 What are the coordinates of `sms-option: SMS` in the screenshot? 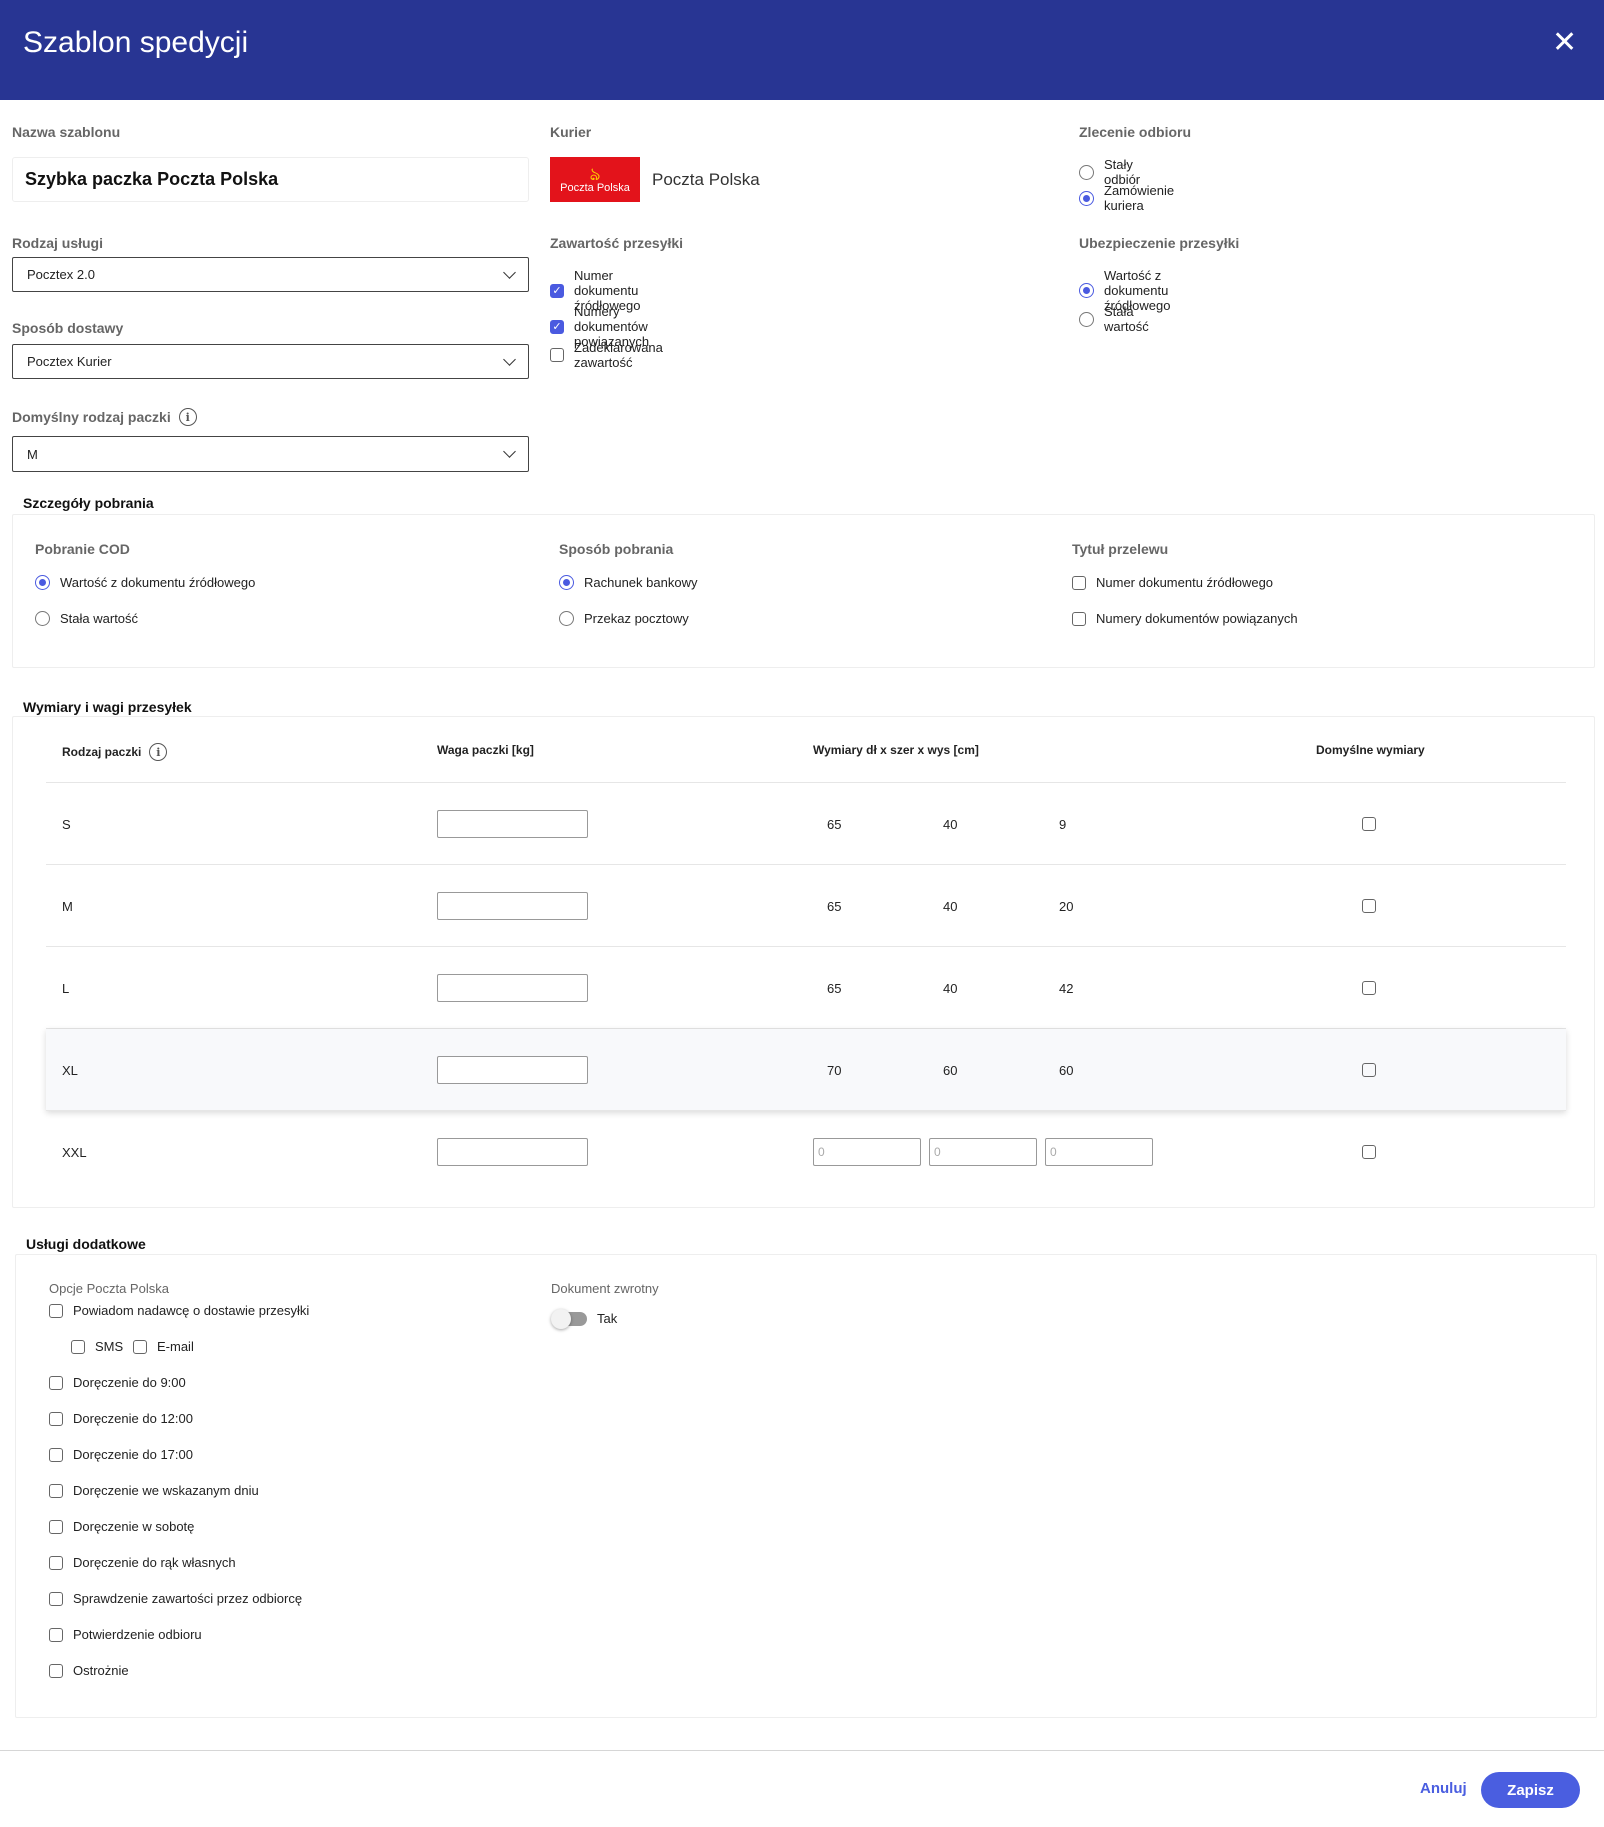 It's located at (97, 1346).